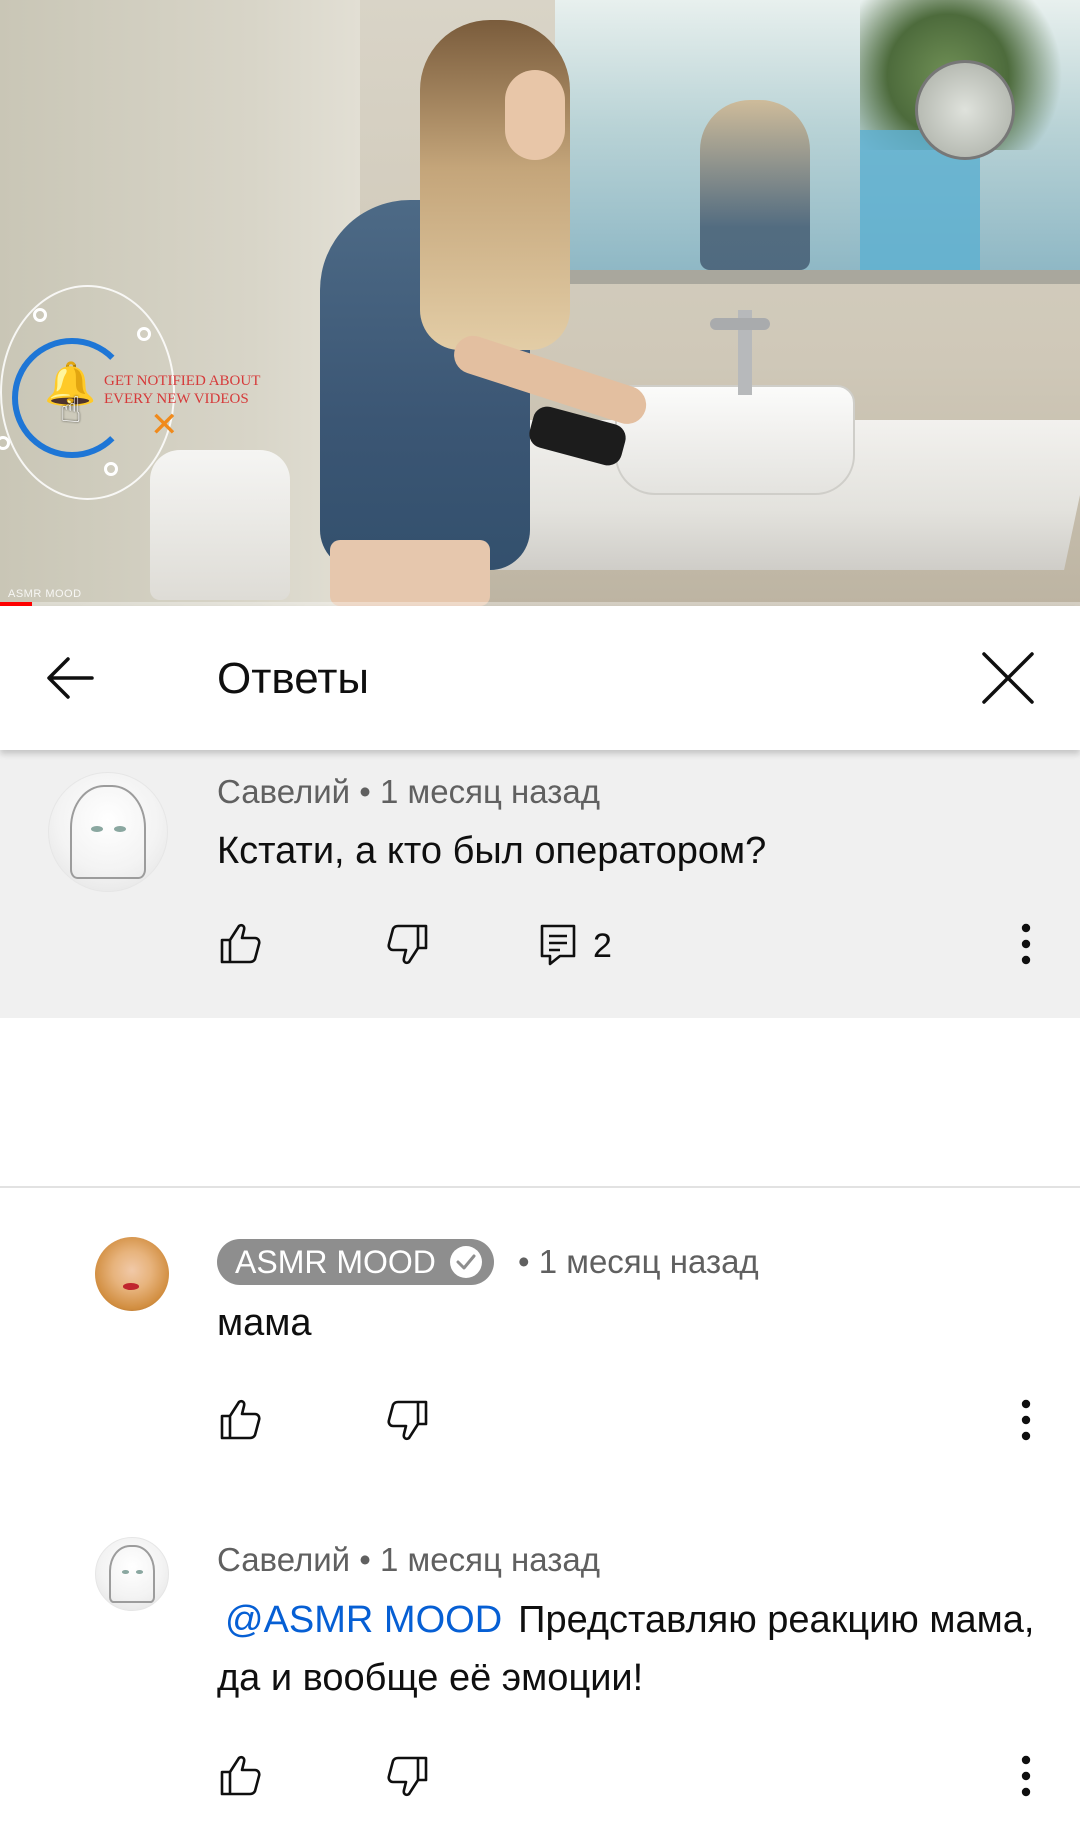 The height and width of the screenshot is (1847, 1080). What do you see at coordinates (335, 1262) in the screenshot?
I see `comment-author: ASMR MOOD` at bounding box center [335, 1262].